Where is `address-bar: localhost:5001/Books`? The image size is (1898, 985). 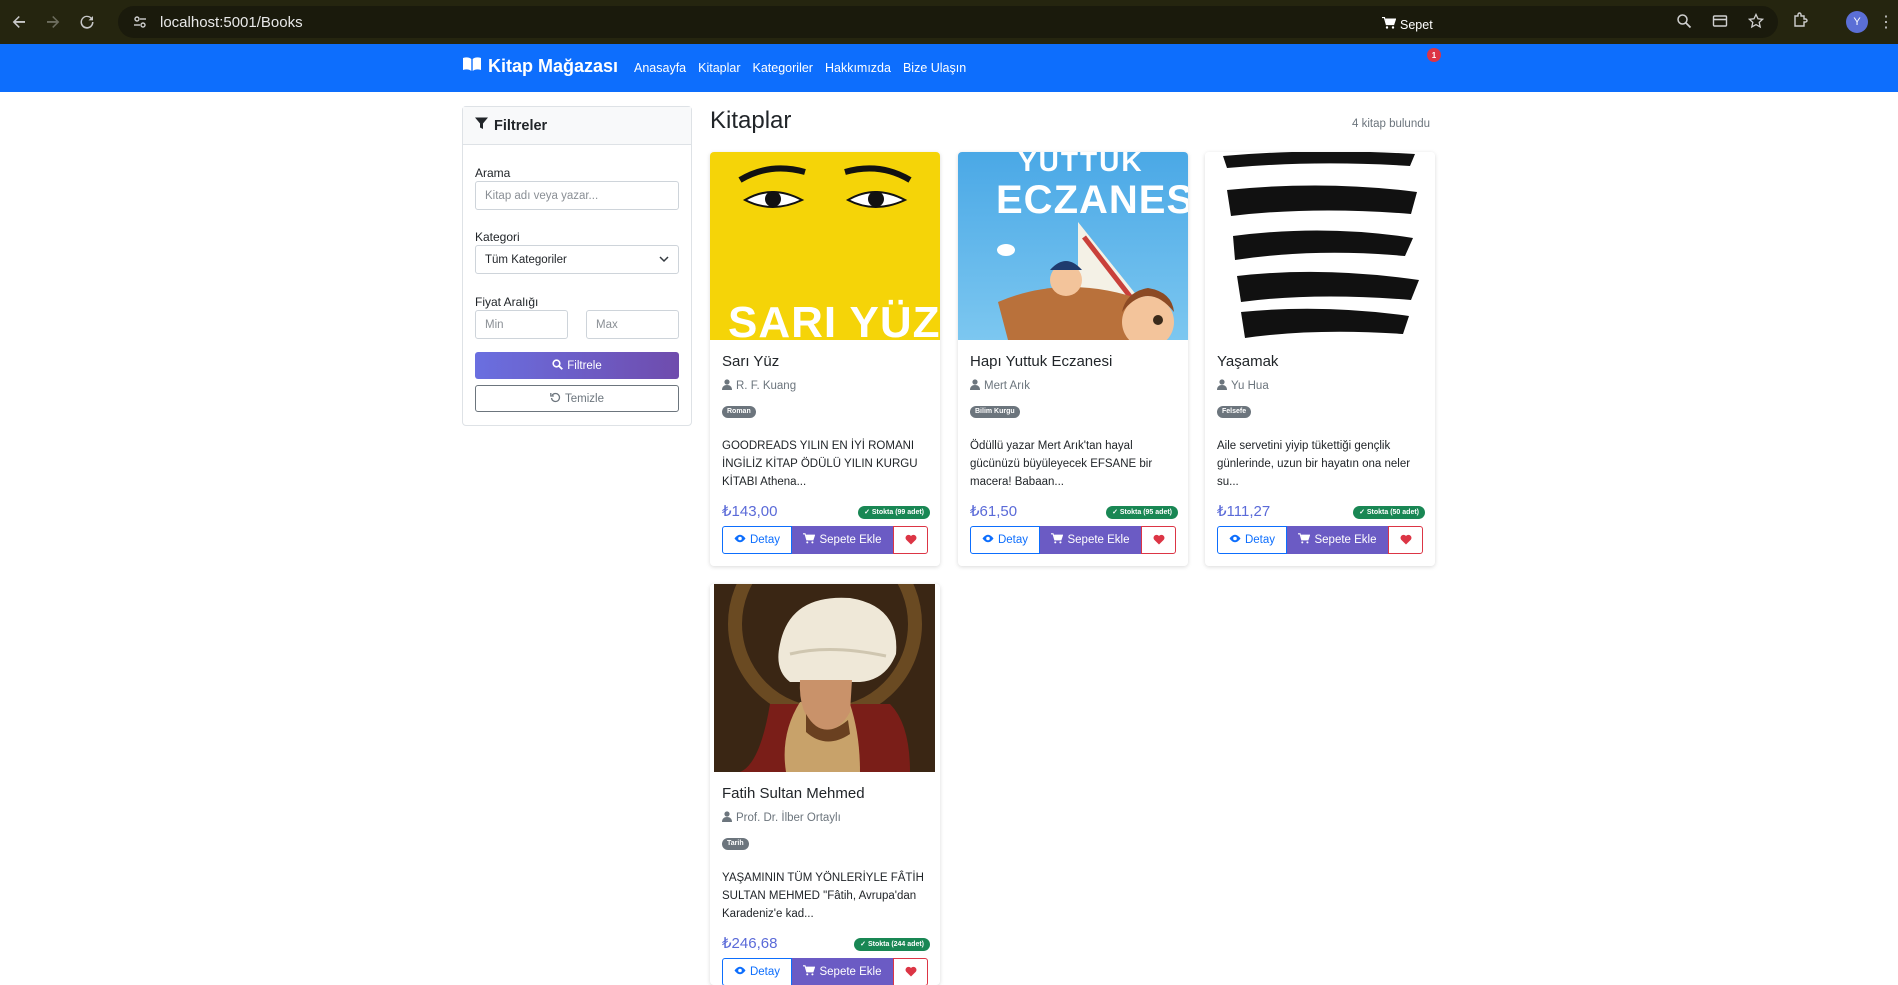
address-bar: localhost:5001/Books is located at coordinates (948, 22).